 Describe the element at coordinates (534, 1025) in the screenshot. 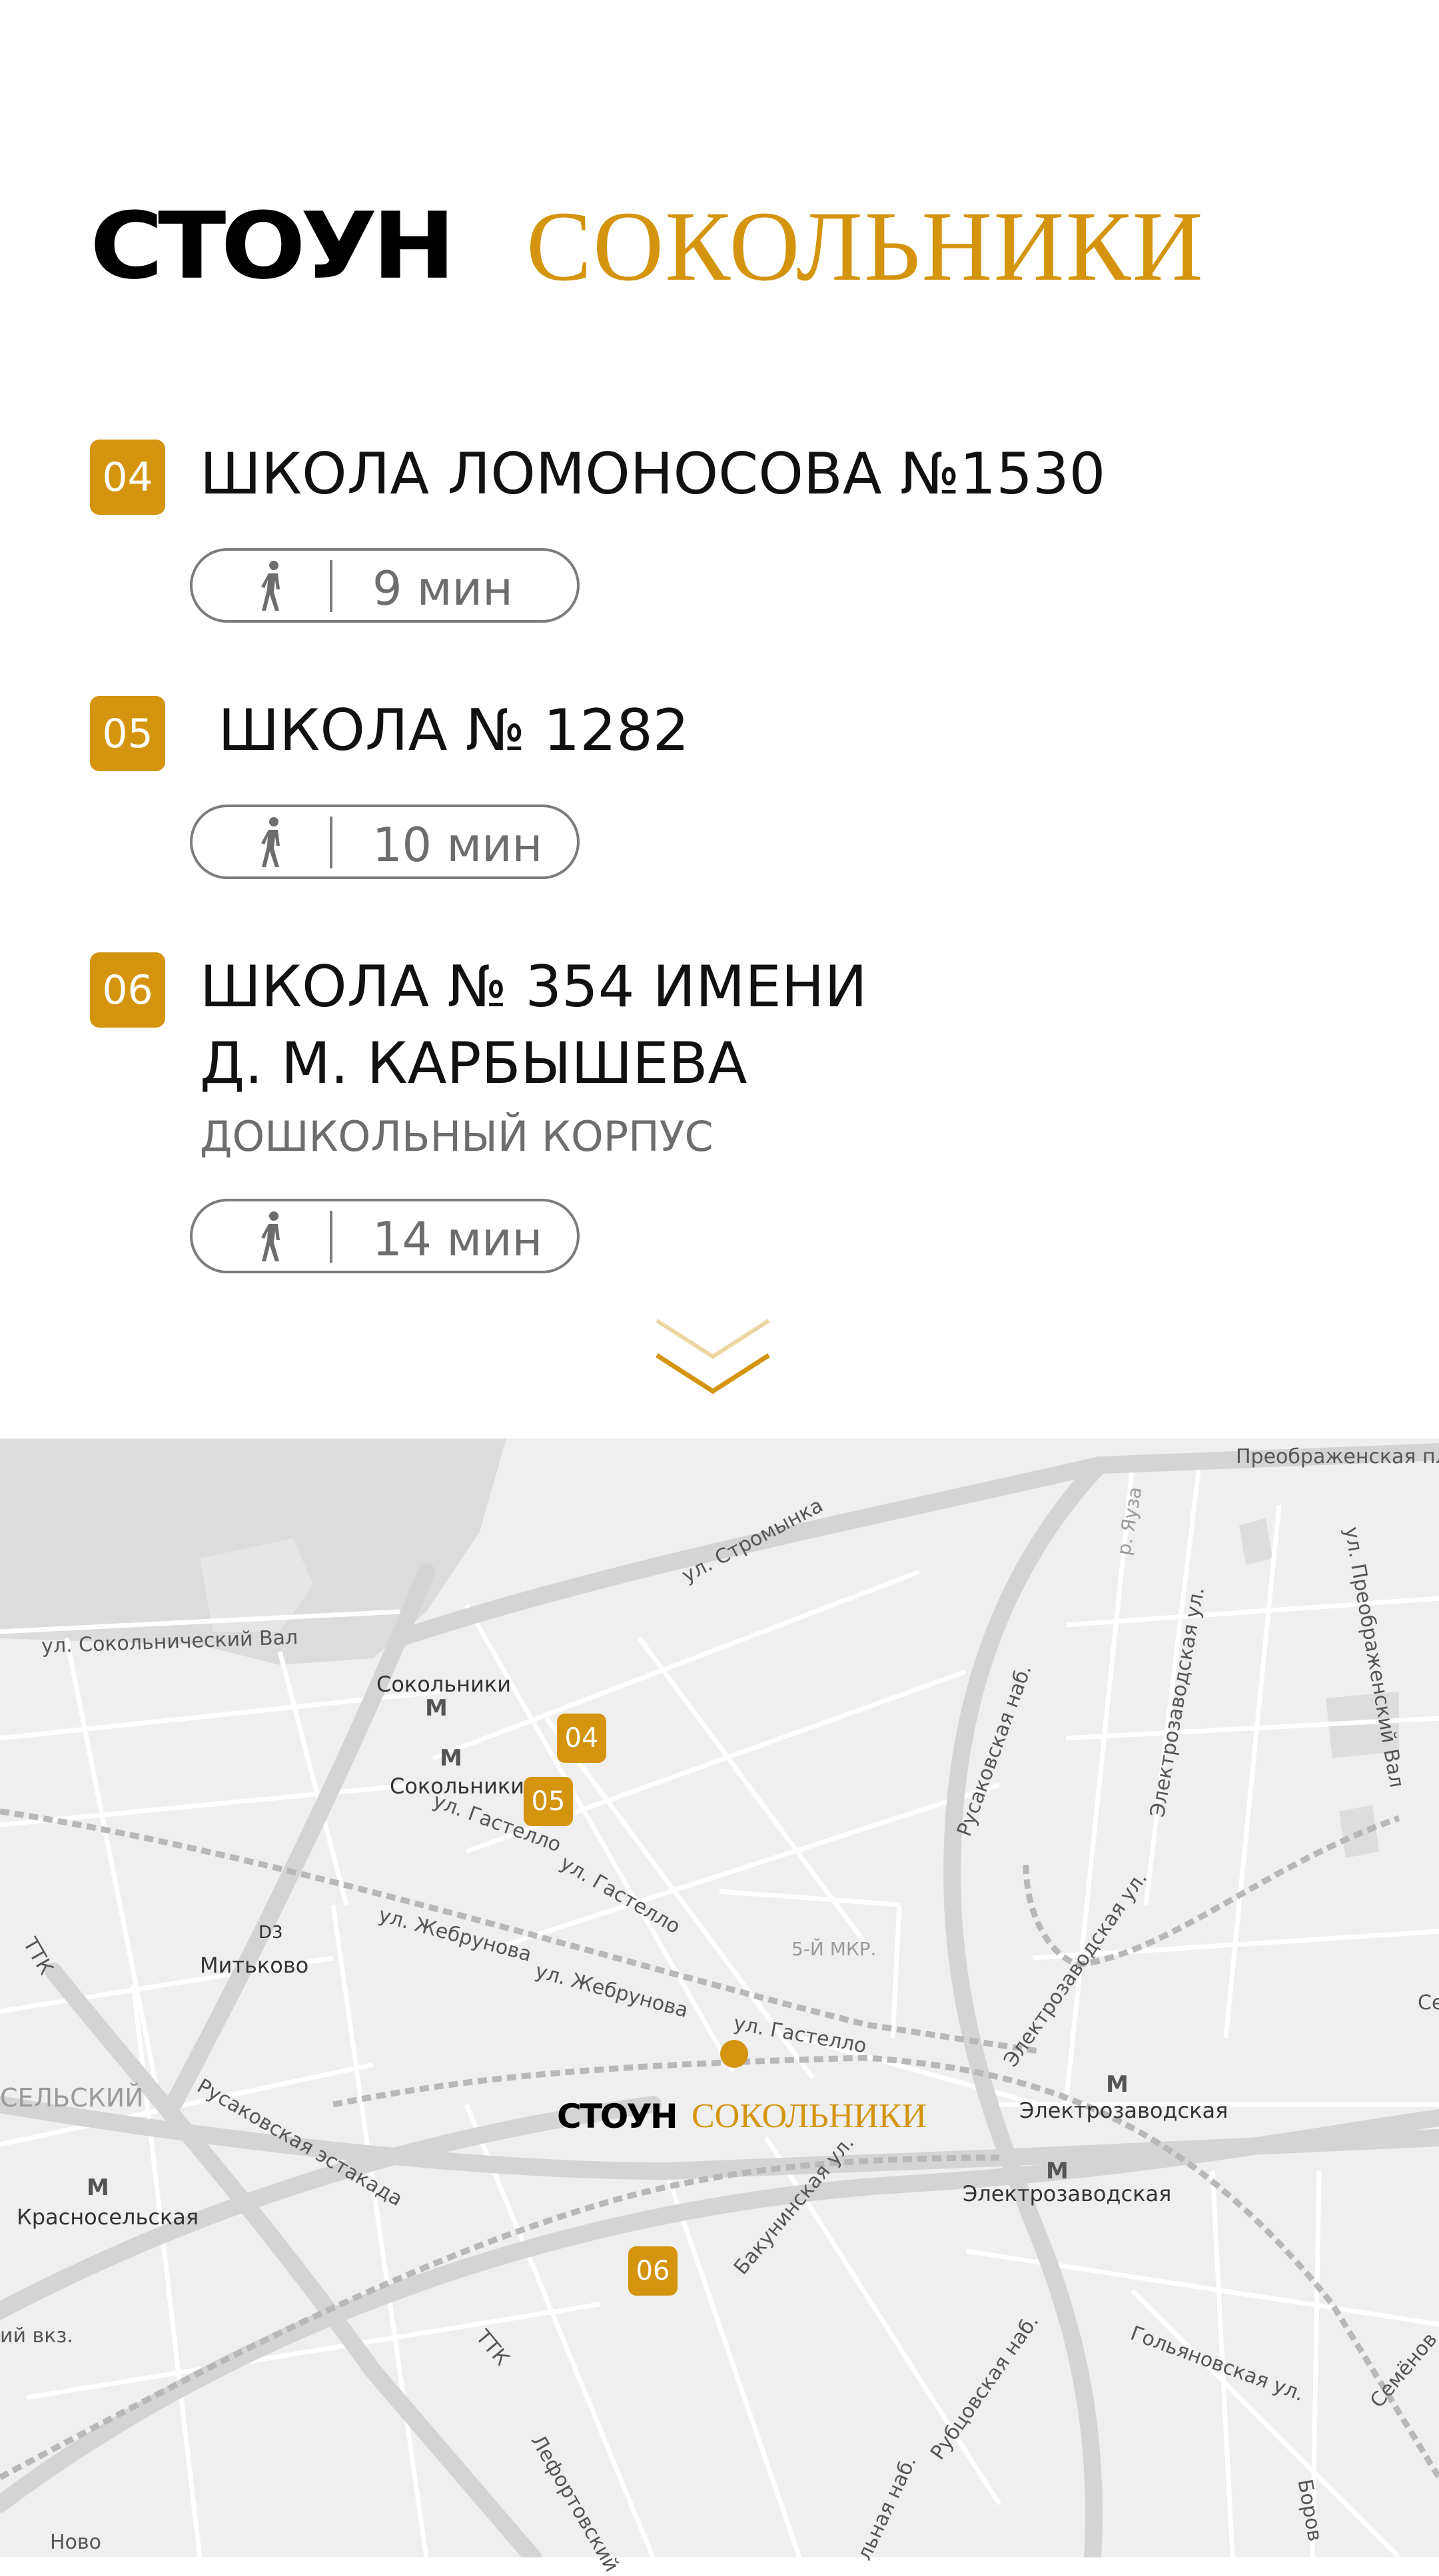

I see `school-title: ШКОЛА № 354 ИМЕНИ Д. М. КАРБЫШЕВА` at that location.